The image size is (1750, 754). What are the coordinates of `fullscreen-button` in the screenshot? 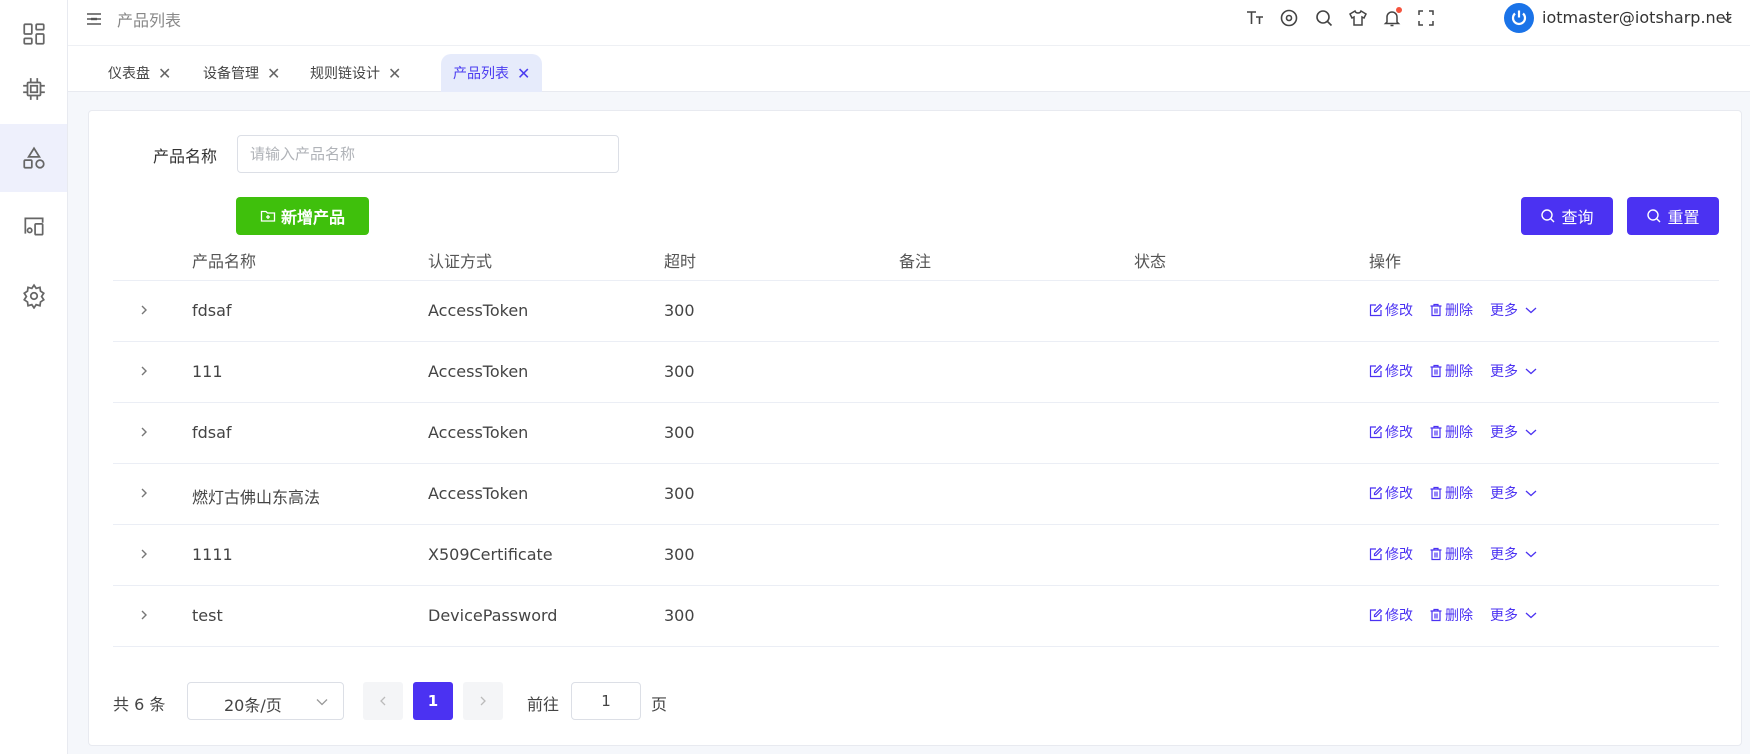 It's located at (1426, 18).